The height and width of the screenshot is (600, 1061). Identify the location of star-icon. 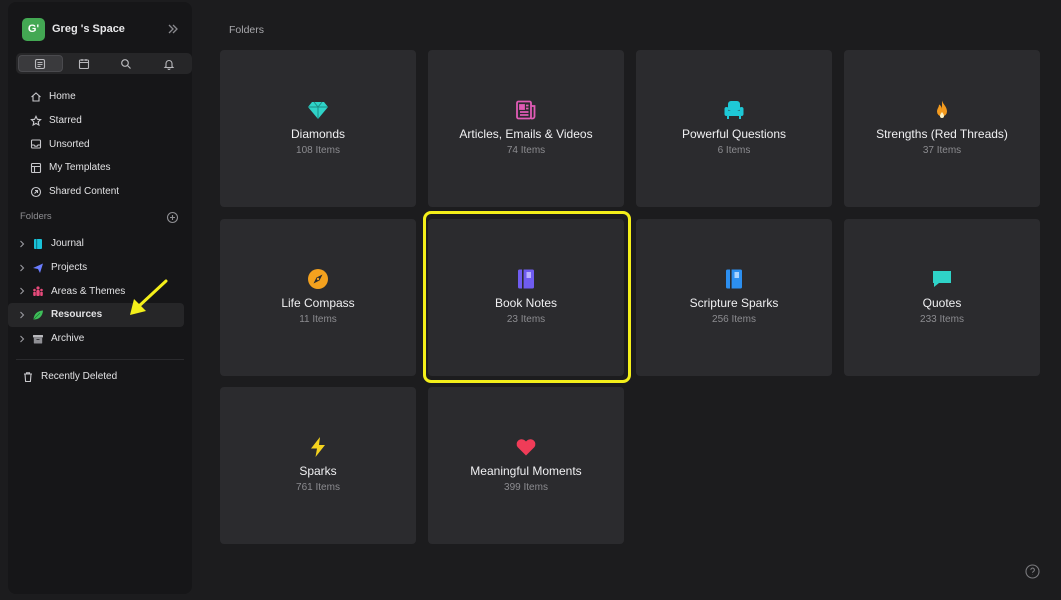
(36, 120).